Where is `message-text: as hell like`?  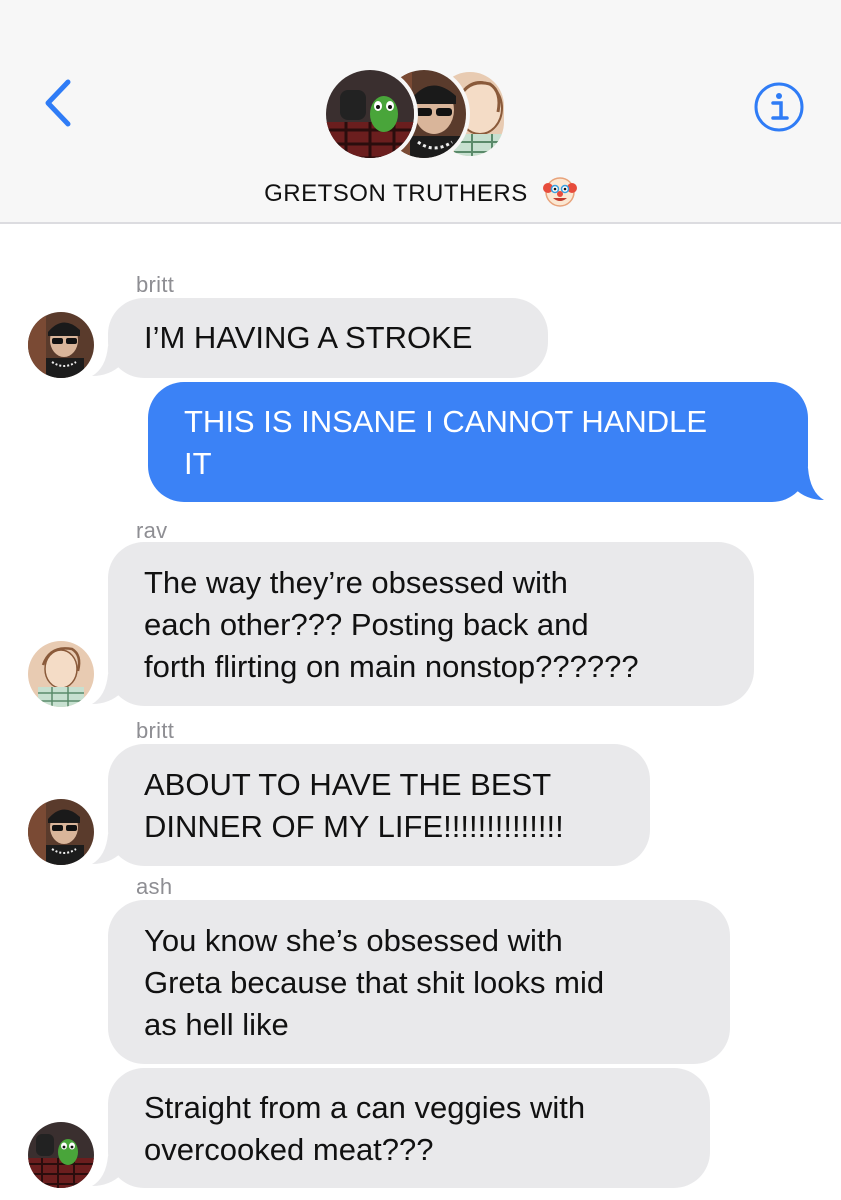 message-text: as hell like is located at coordinates (216, 1024).